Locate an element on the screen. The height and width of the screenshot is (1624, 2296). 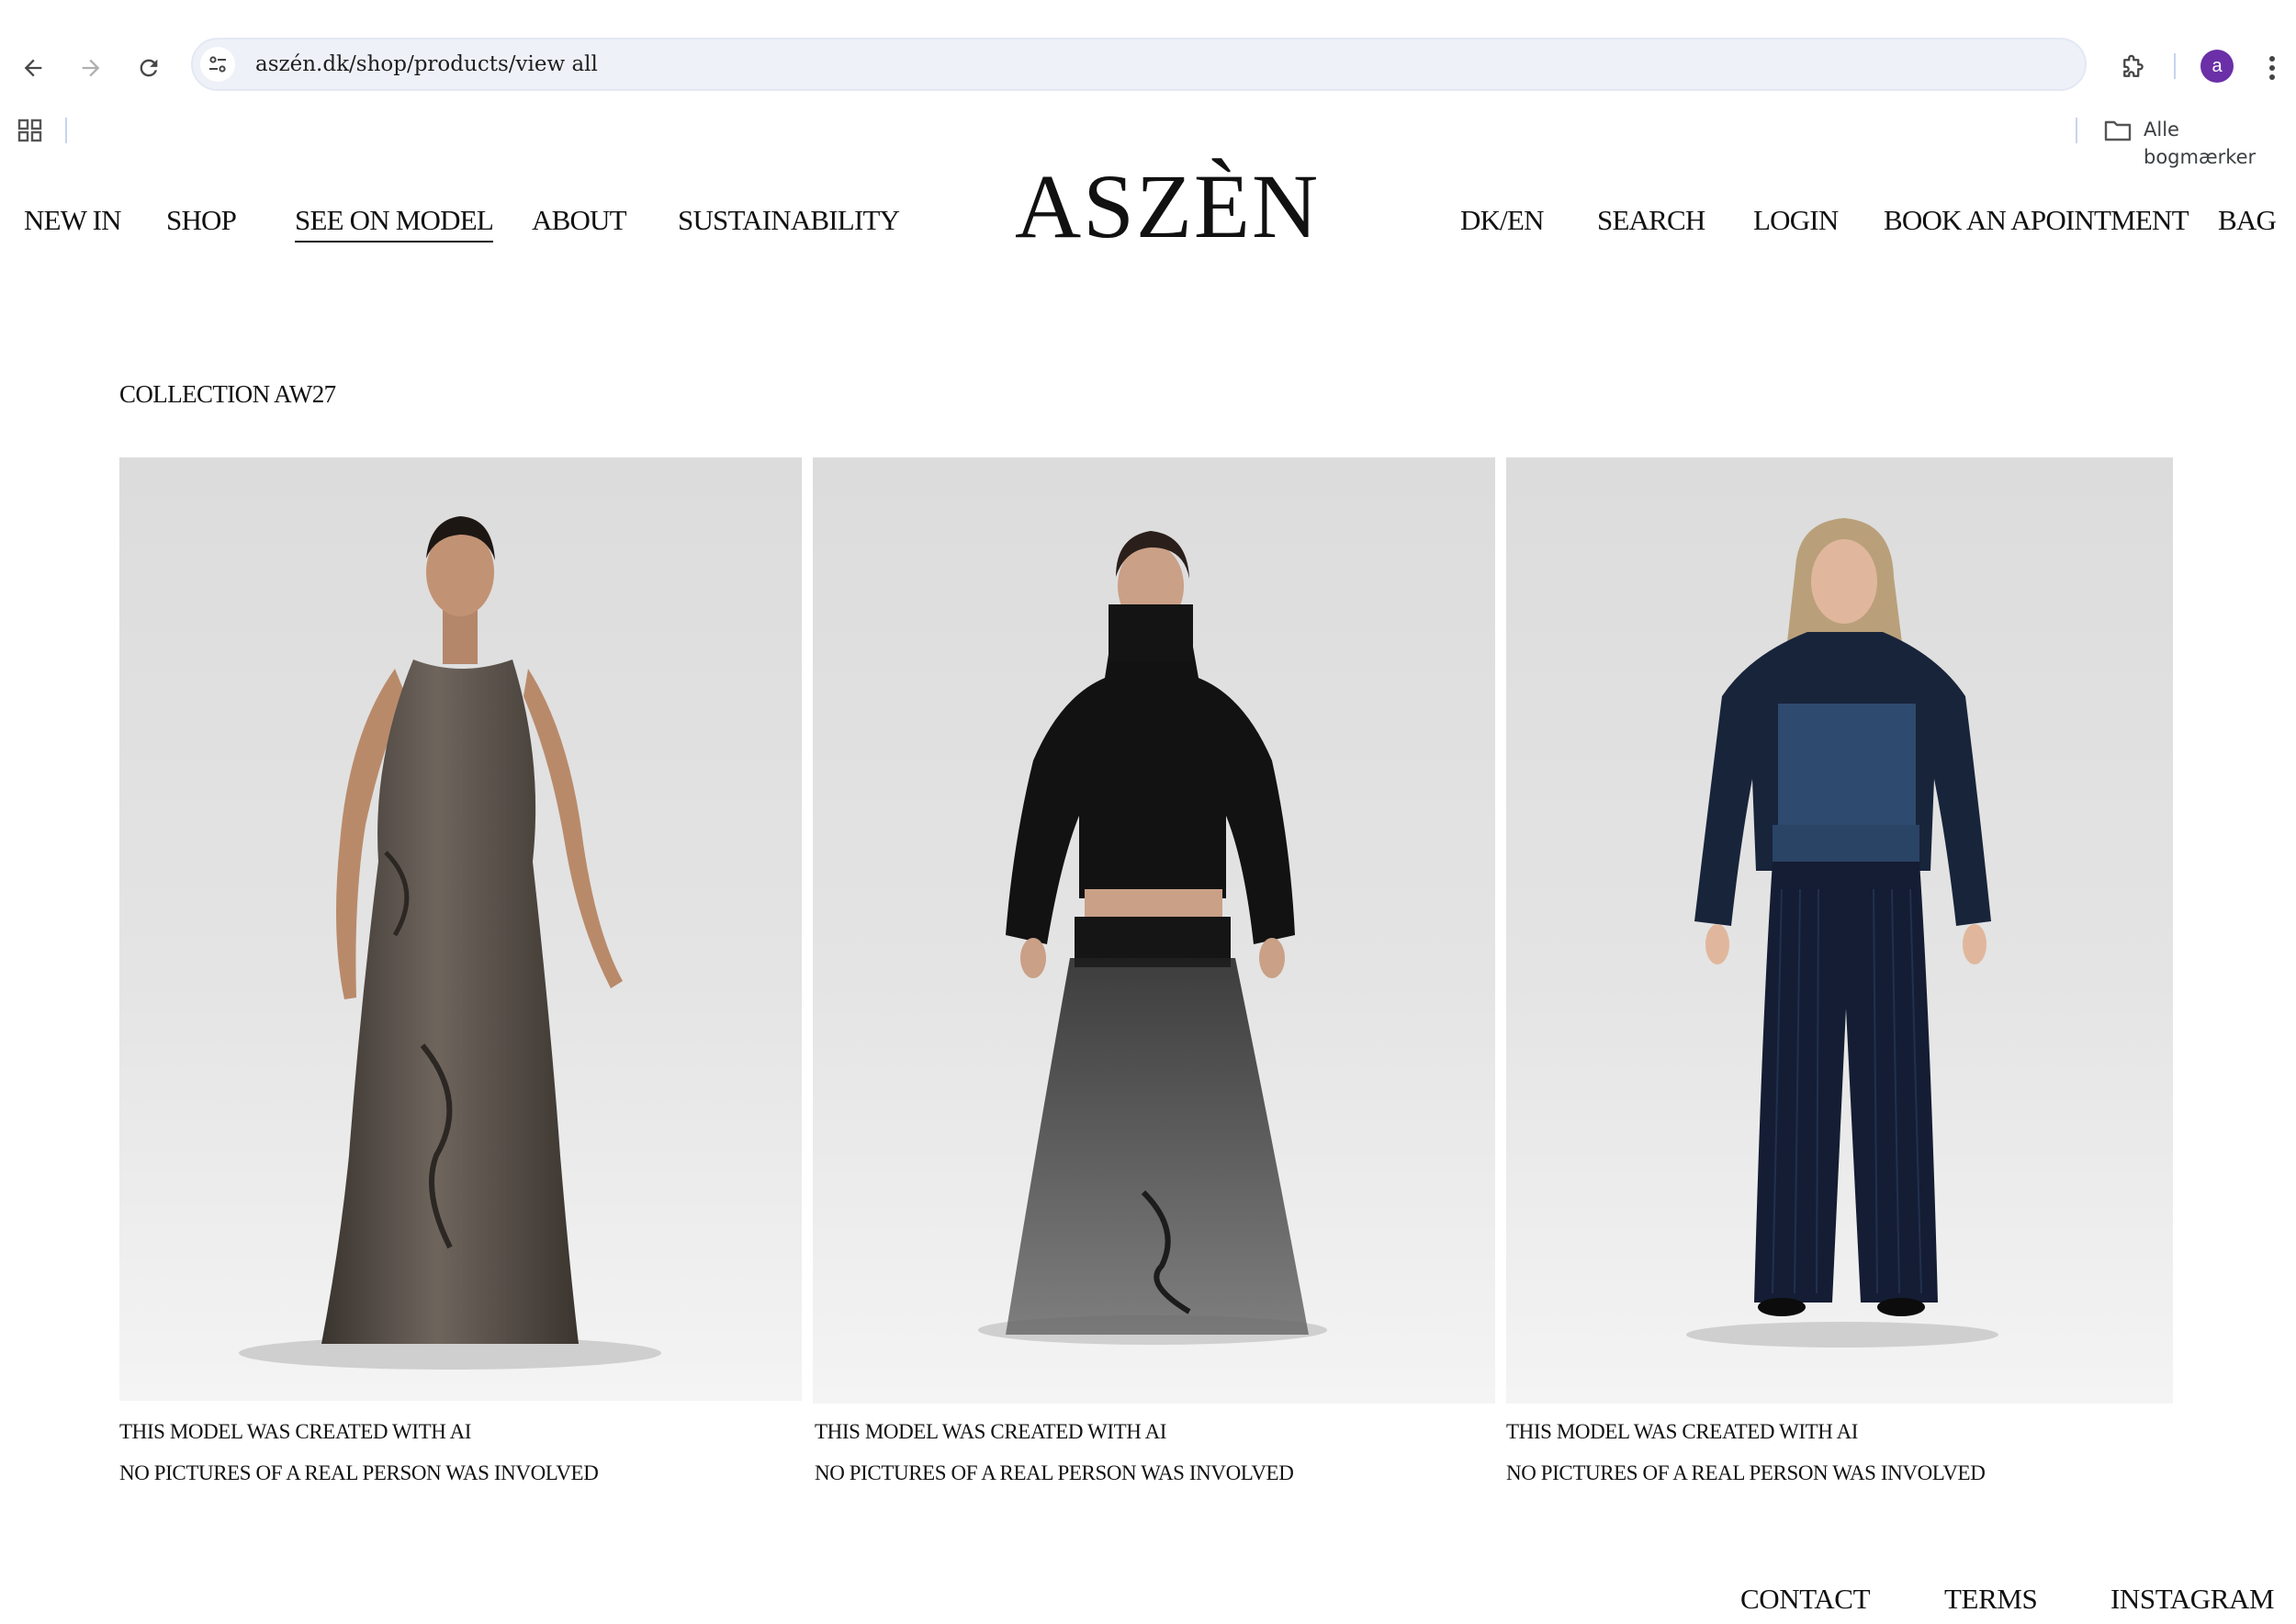
profile-avatar: a is located at coordinates (2217, 66).